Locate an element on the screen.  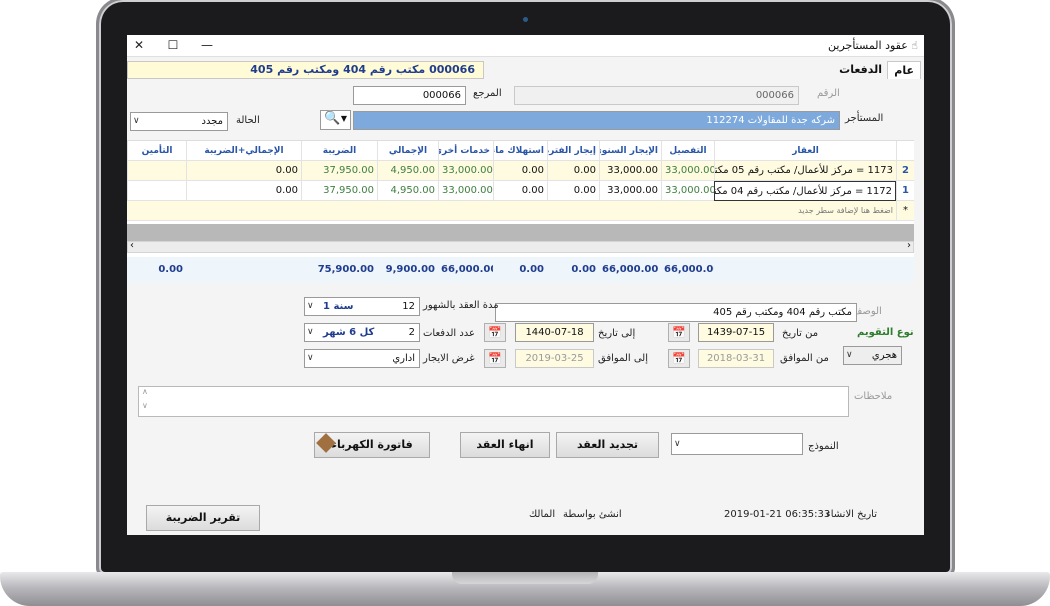
status-select: ∨ مجدد is located at coordinates (179, 121).